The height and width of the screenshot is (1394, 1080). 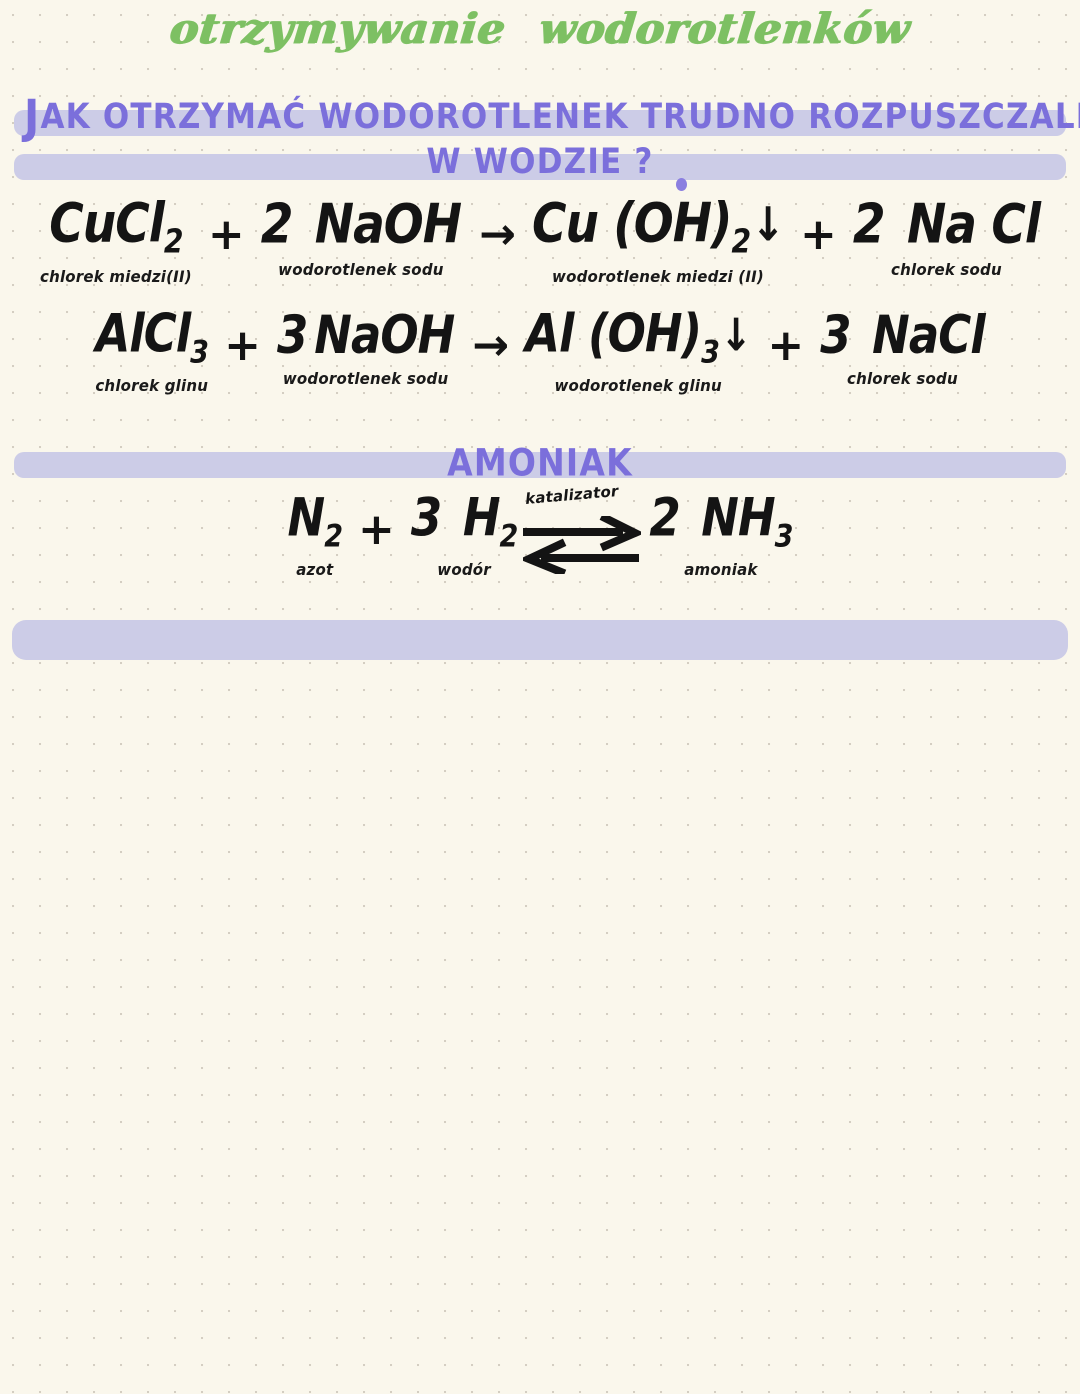 What do you see at coordinates (337, 28) in the screenshot?
I see `page-title-word-1: otrzymywanie` at bounding box center [337, 28].